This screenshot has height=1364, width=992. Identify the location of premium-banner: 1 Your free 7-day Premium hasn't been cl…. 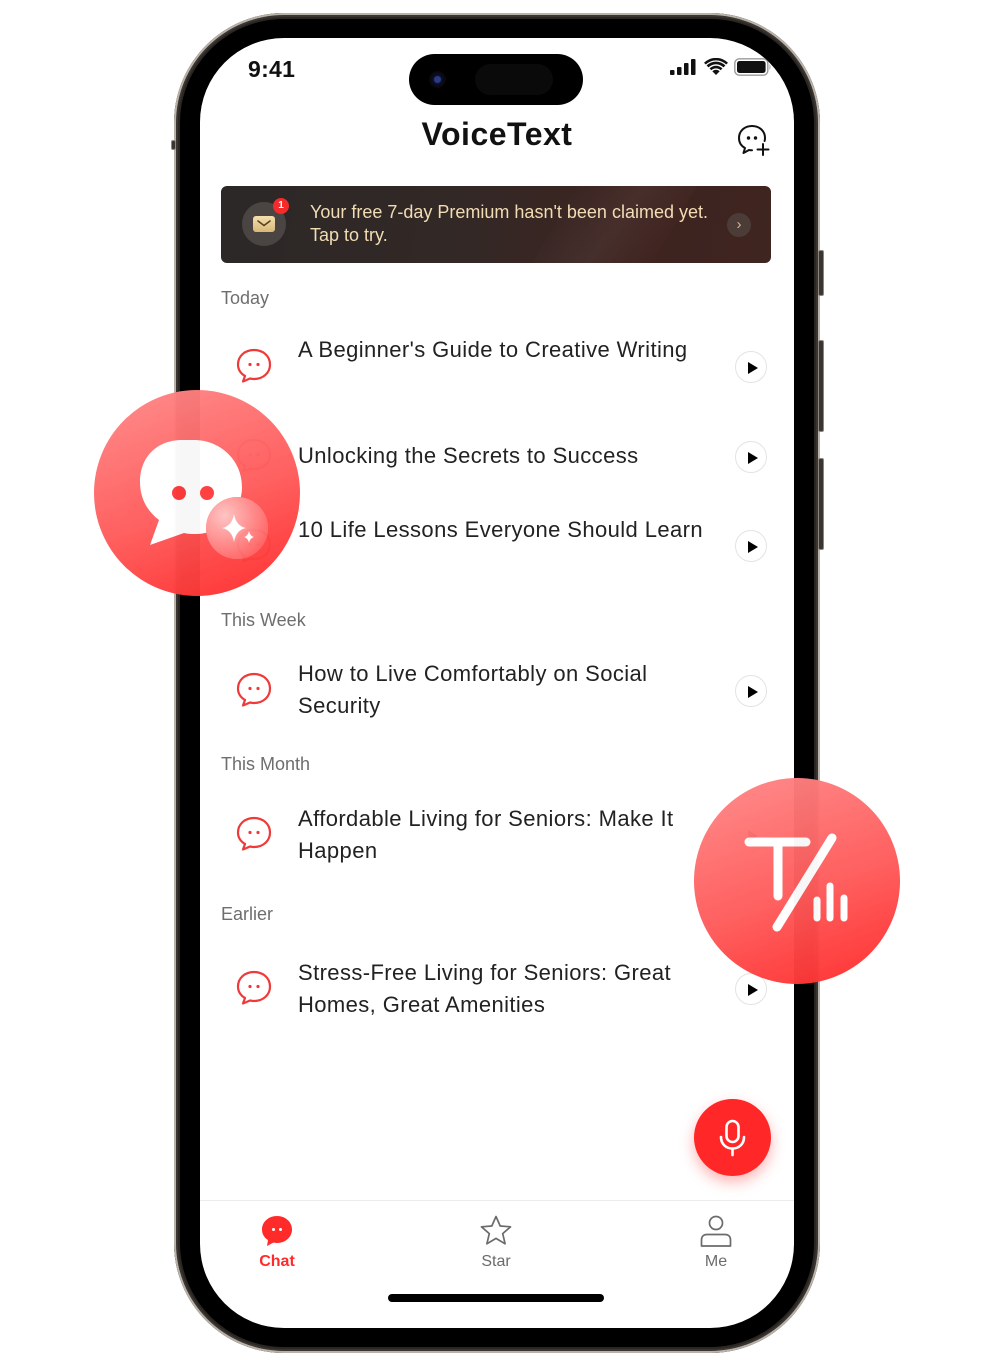
(496, 224).